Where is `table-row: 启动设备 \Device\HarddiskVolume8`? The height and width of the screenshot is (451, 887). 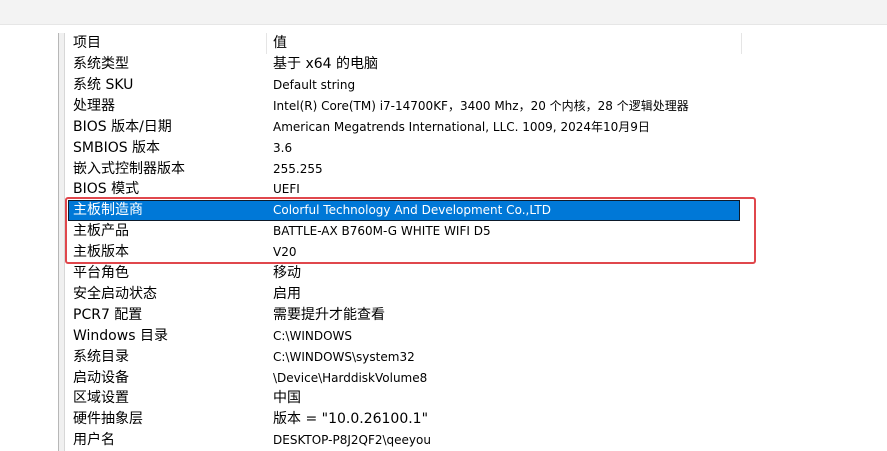
table-row: 启动设备 \Device\HarddiskVolume8 is located at coordinates (476, 378).